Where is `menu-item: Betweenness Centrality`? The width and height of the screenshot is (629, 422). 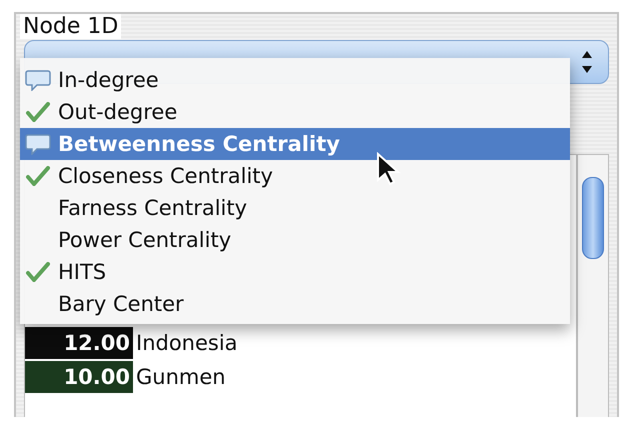
menu-item: Betweenness Centrality is located at coordinates (295, 144).